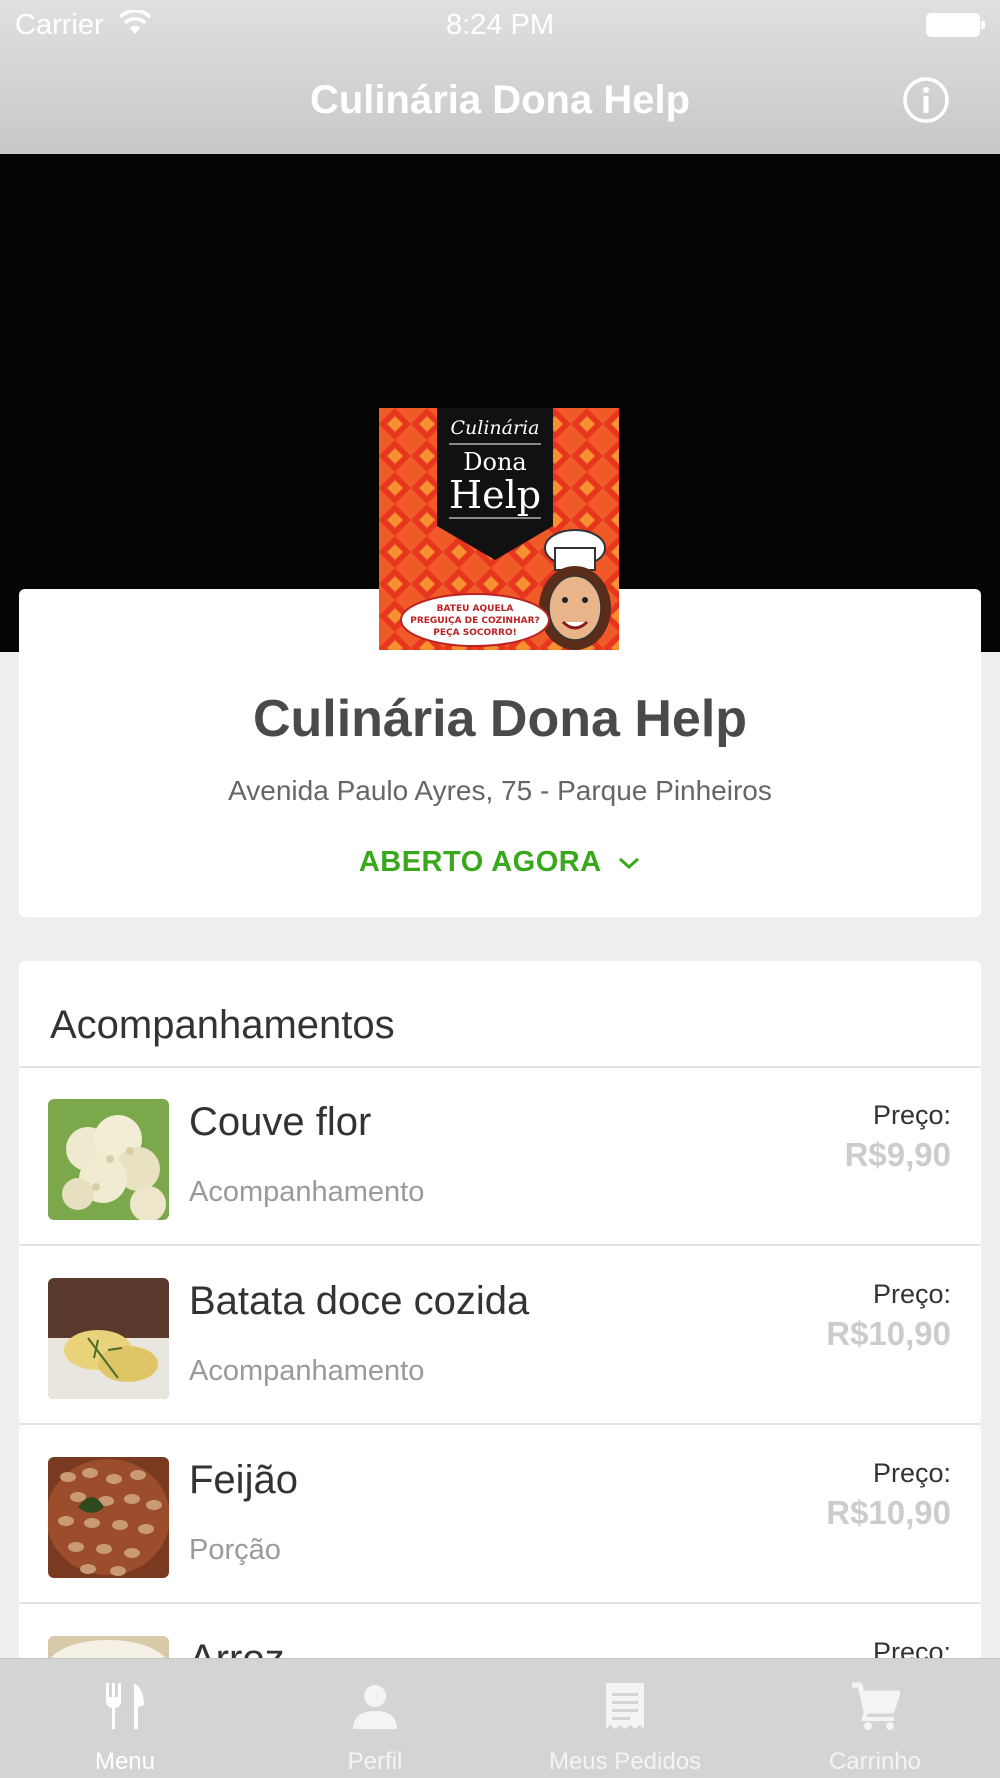 Image resolution: width=1000 pixels, height=1778 pixels. I want to click on tab-label: Meus Pedidos, so click(625, 1761).